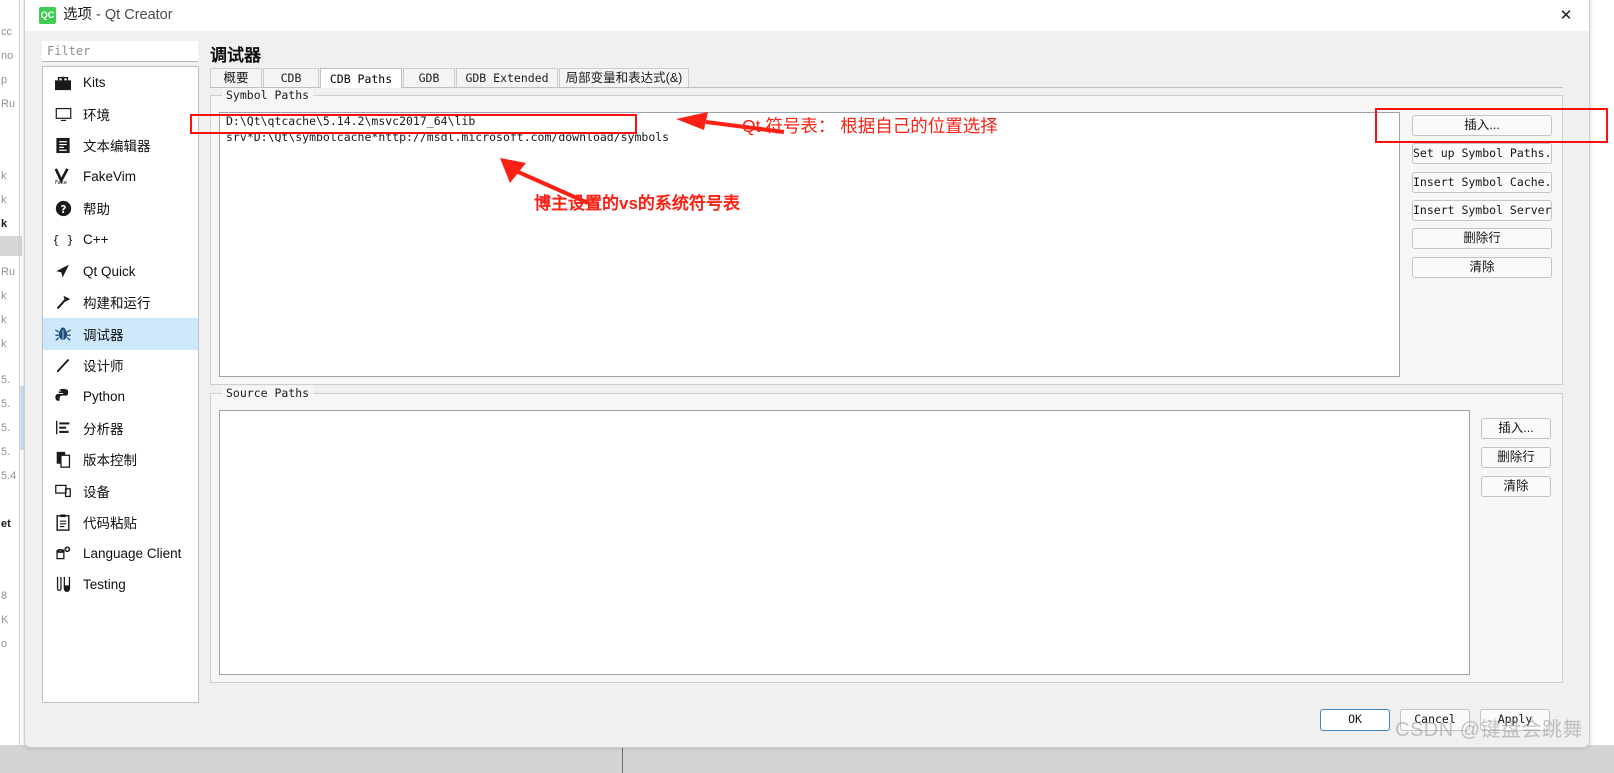 This screenshot has height=773, width=1614. What do you see at coordinates (6, 32) in the screenshot?
I see `background-text-line: cc` at bounding box center [6, 32].